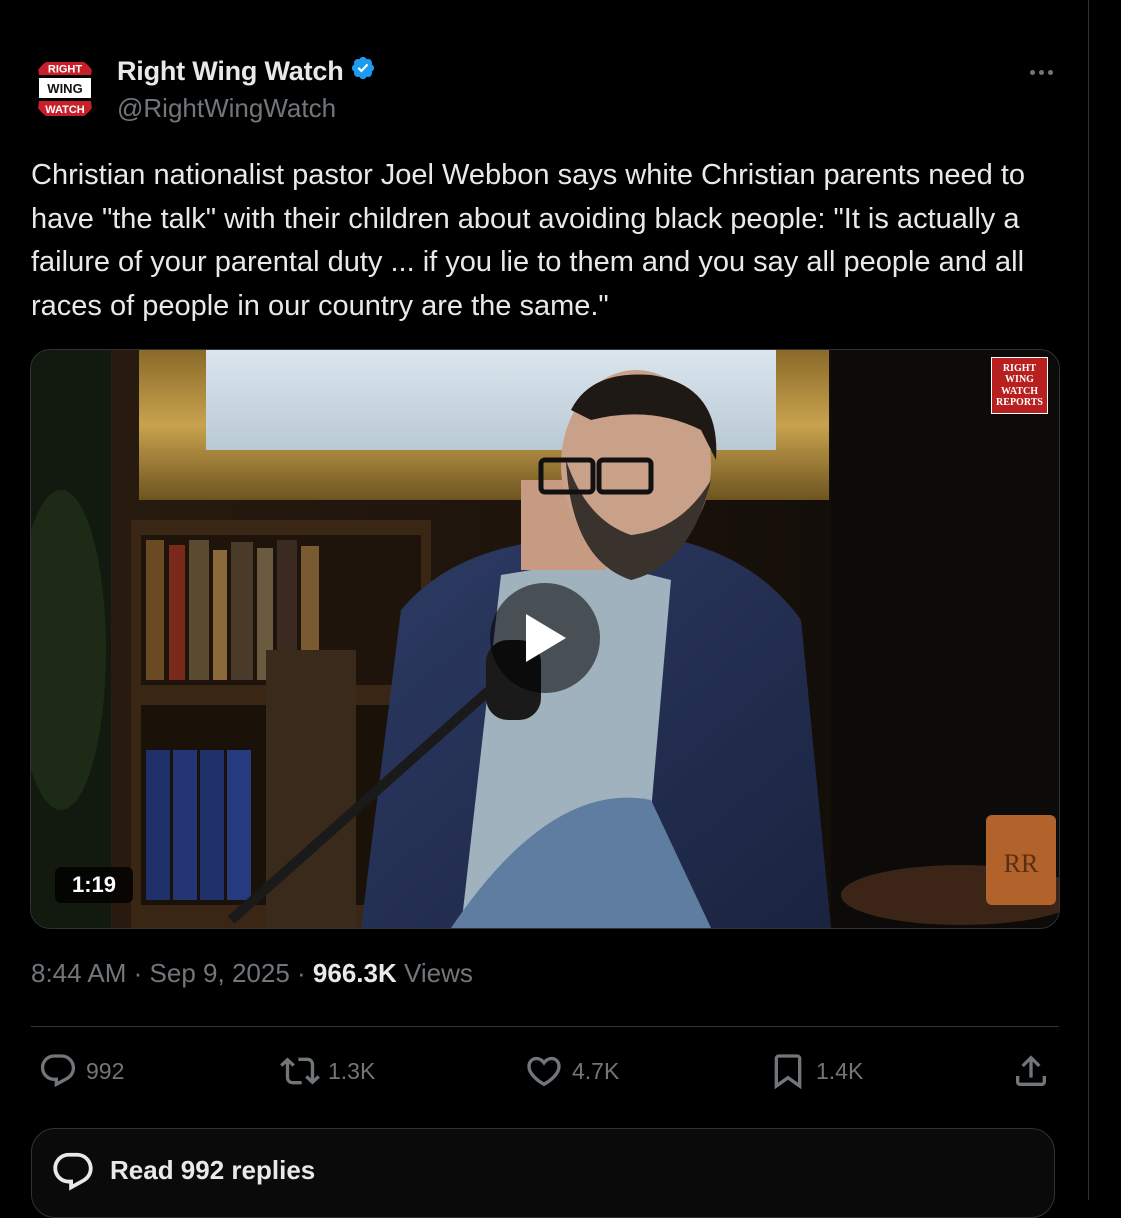  What do you see at coordinates (1041, 72) in the screenshot?
I see `more-dots-icon` at bounding box center [1041, 72].